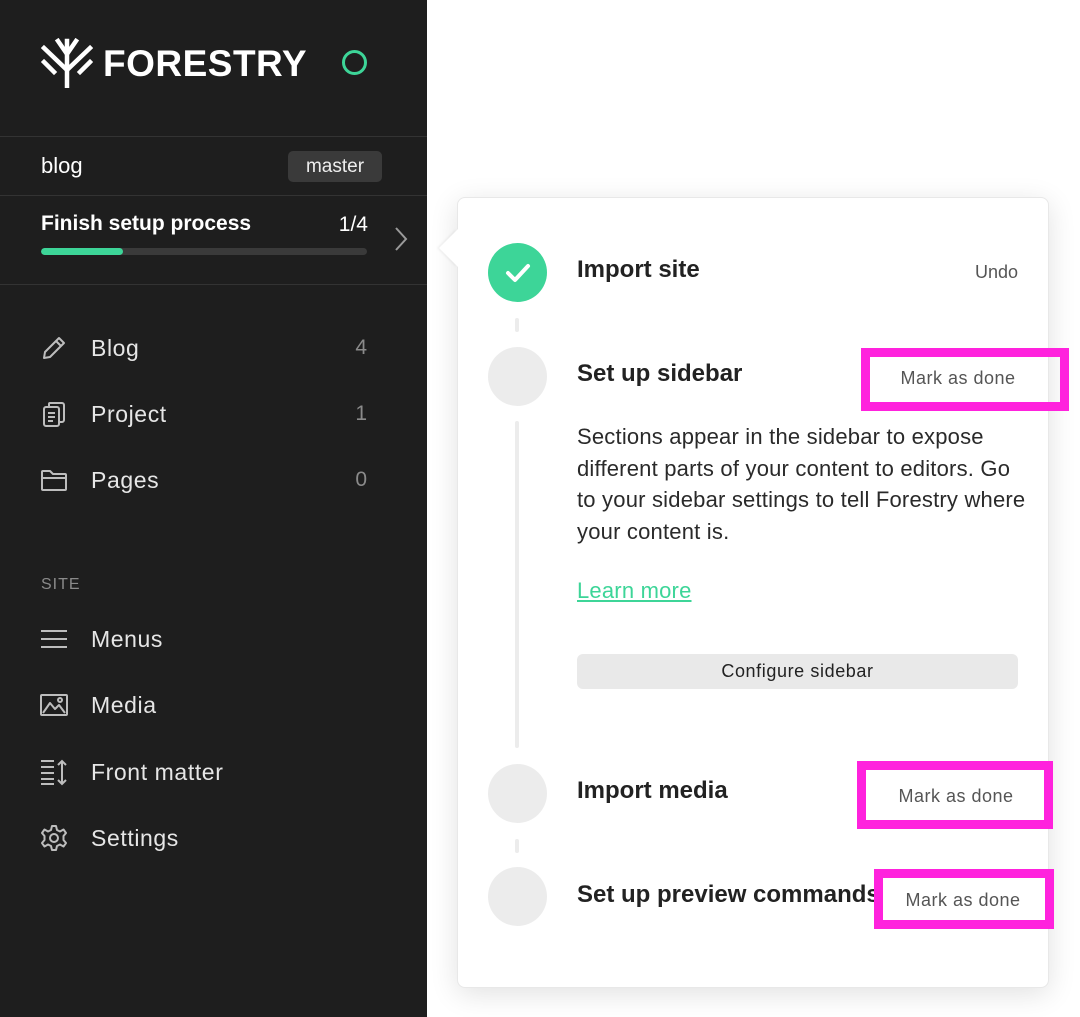 This screenshot has width=1080, height=1017. Describe the element at coordinates (213, 838) in the screenshot. I see `sidebar-item-settings: Settings` at that location.